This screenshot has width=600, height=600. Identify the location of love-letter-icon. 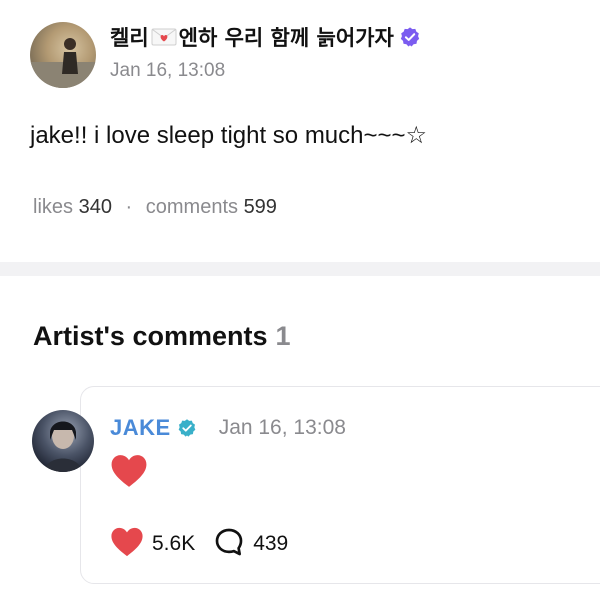
(164, 39).